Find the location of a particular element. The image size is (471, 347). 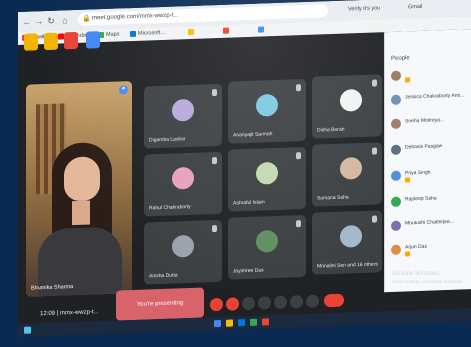

participant-name: Sumana Saha is located at coordinates (333, 198).